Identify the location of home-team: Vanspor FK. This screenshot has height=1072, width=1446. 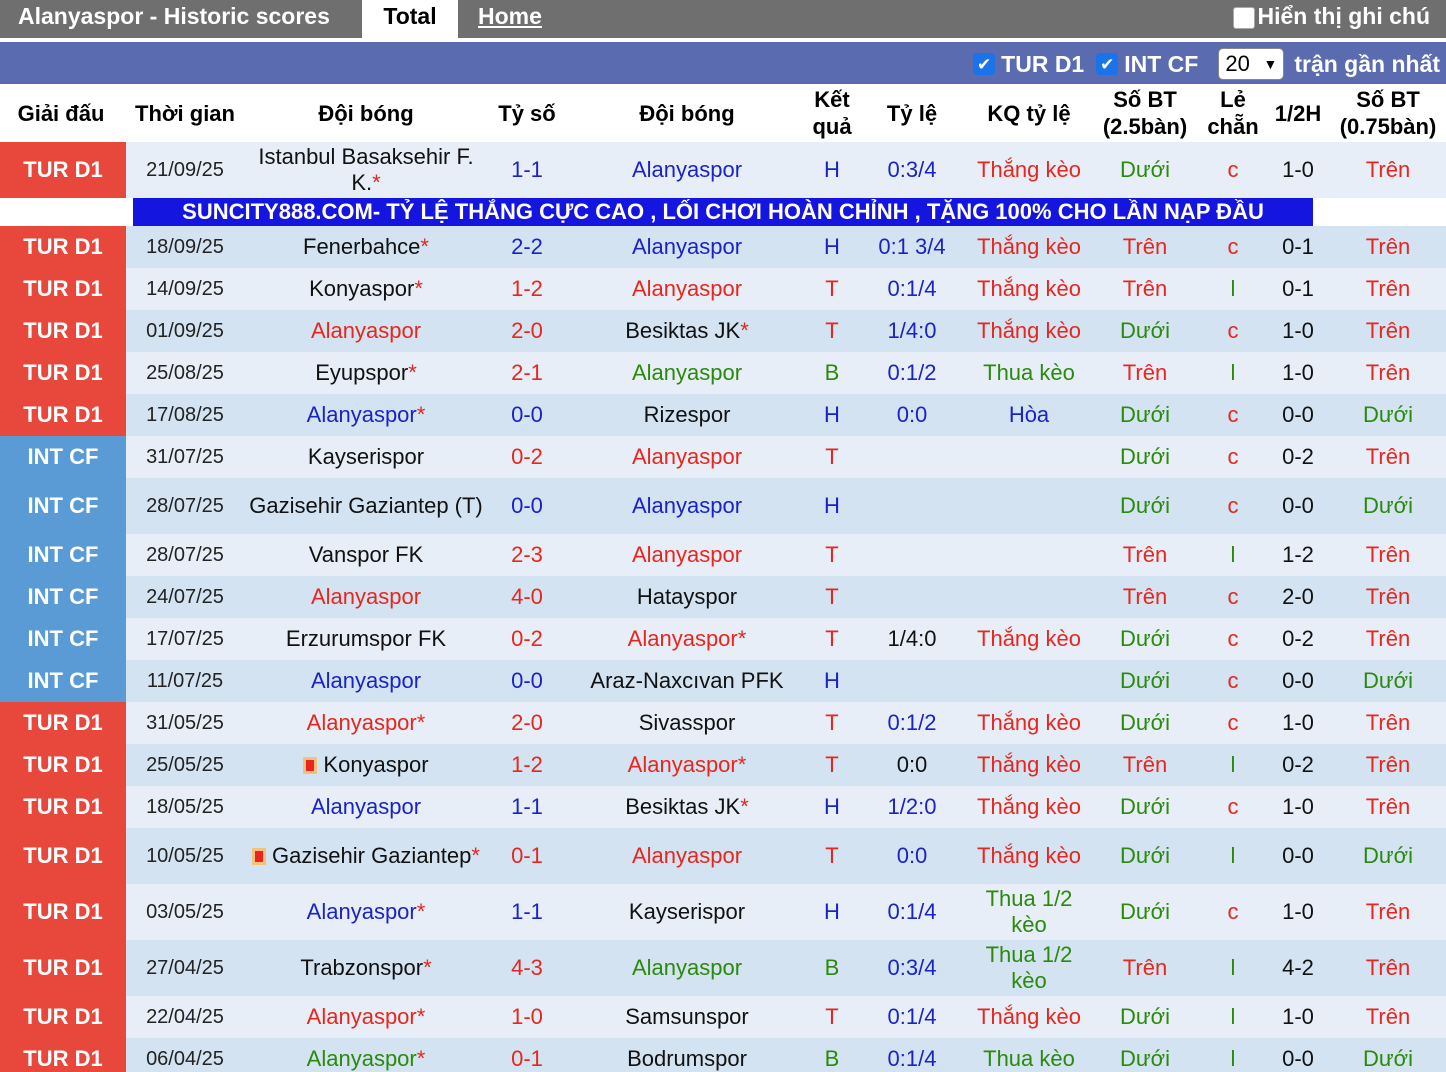
(366, 554).